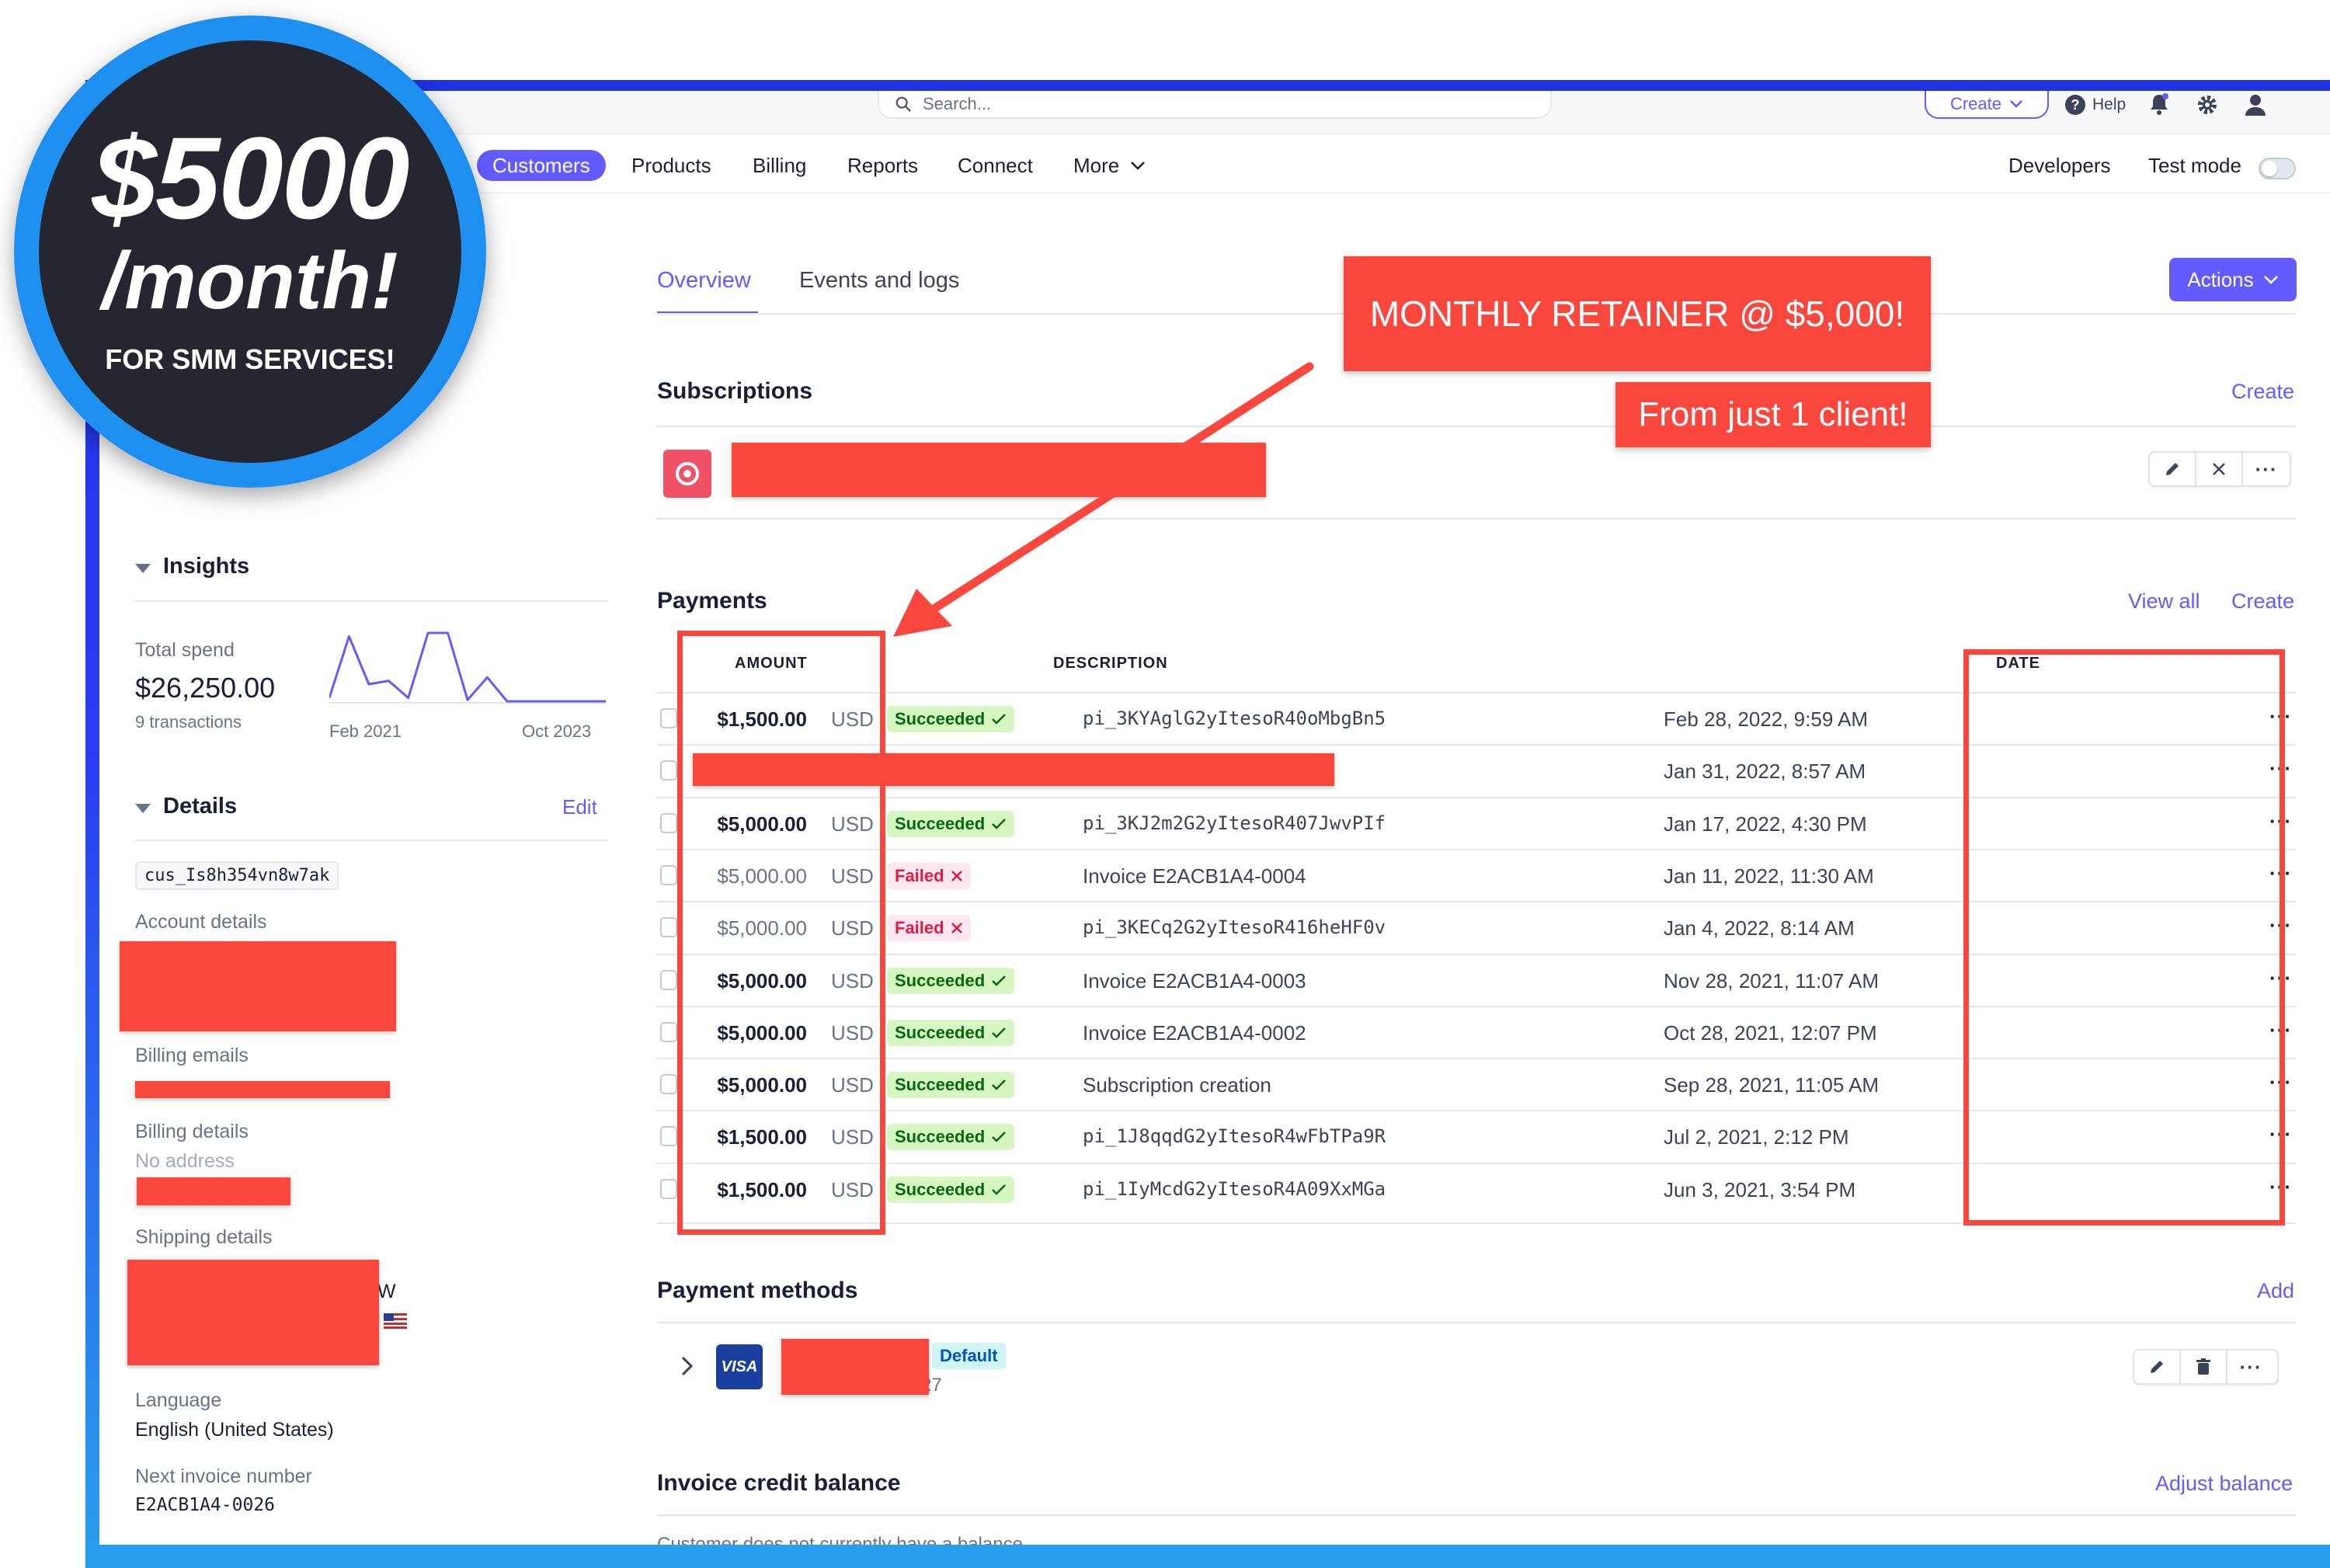 The image size is (2330, 1568). What do you see at coordinates (1637, 314) in the screenshot?
I see `retainer-callout: MONTHLY RETAINER @ $5,000!` at bounding box center [1637, 314].